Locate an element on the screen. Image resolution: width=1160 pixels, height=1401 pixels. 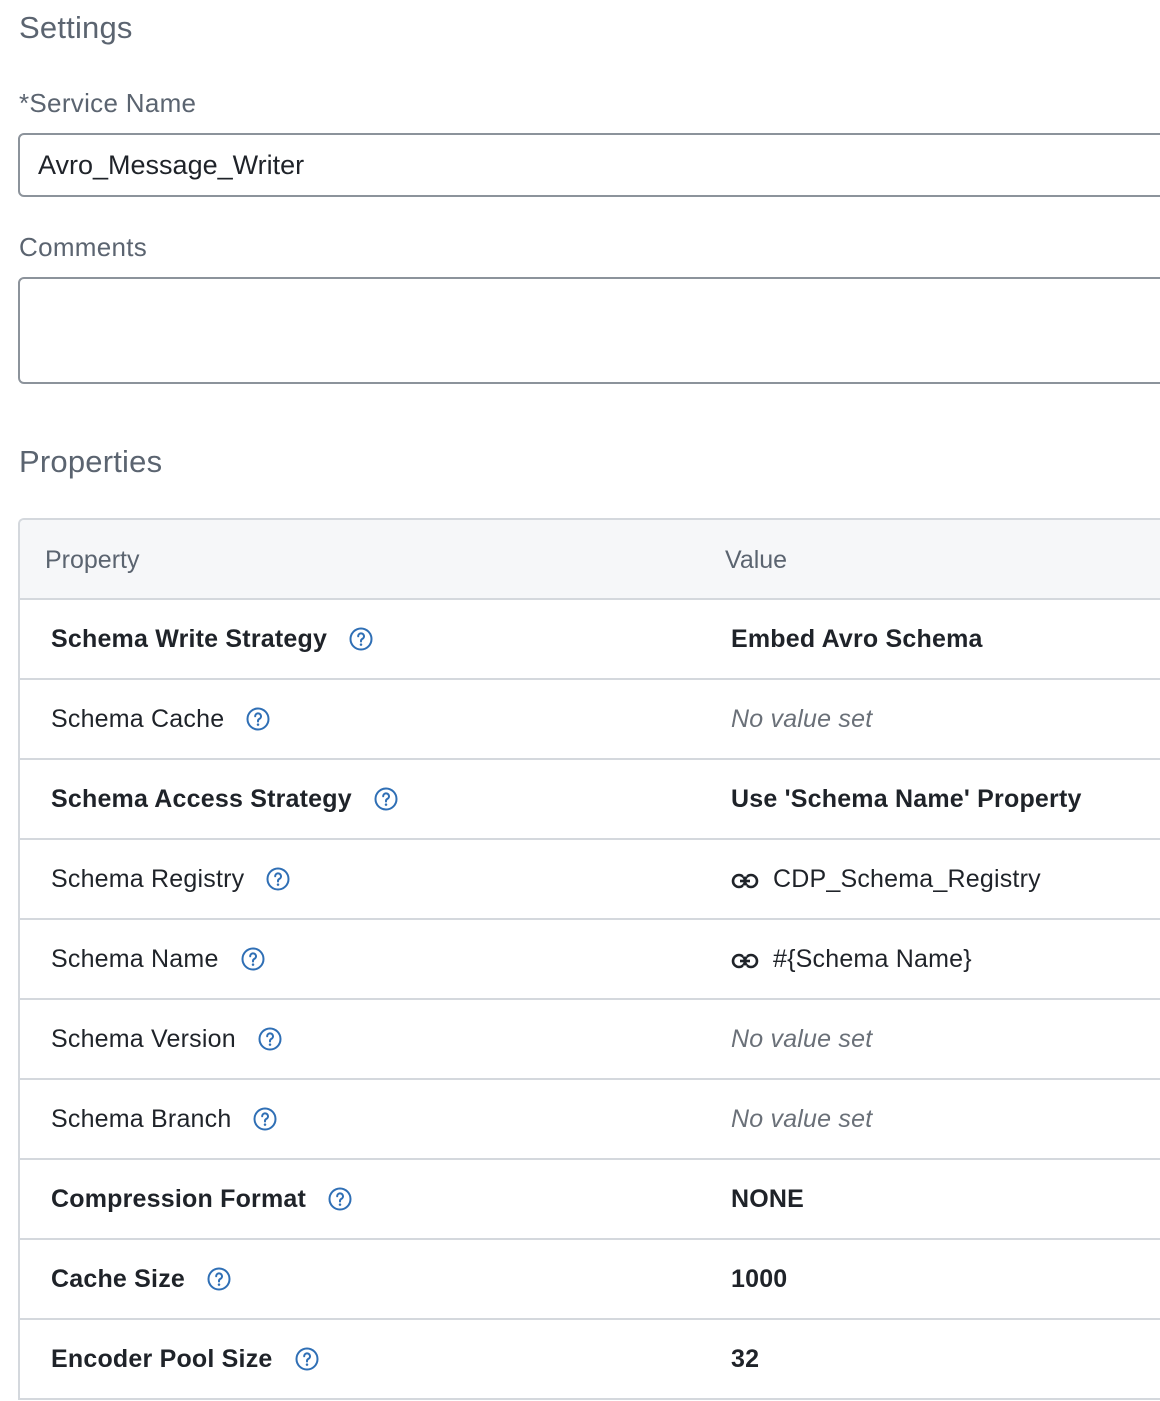
property-name-cell: Schema Name is located at coordinates (158, 959).